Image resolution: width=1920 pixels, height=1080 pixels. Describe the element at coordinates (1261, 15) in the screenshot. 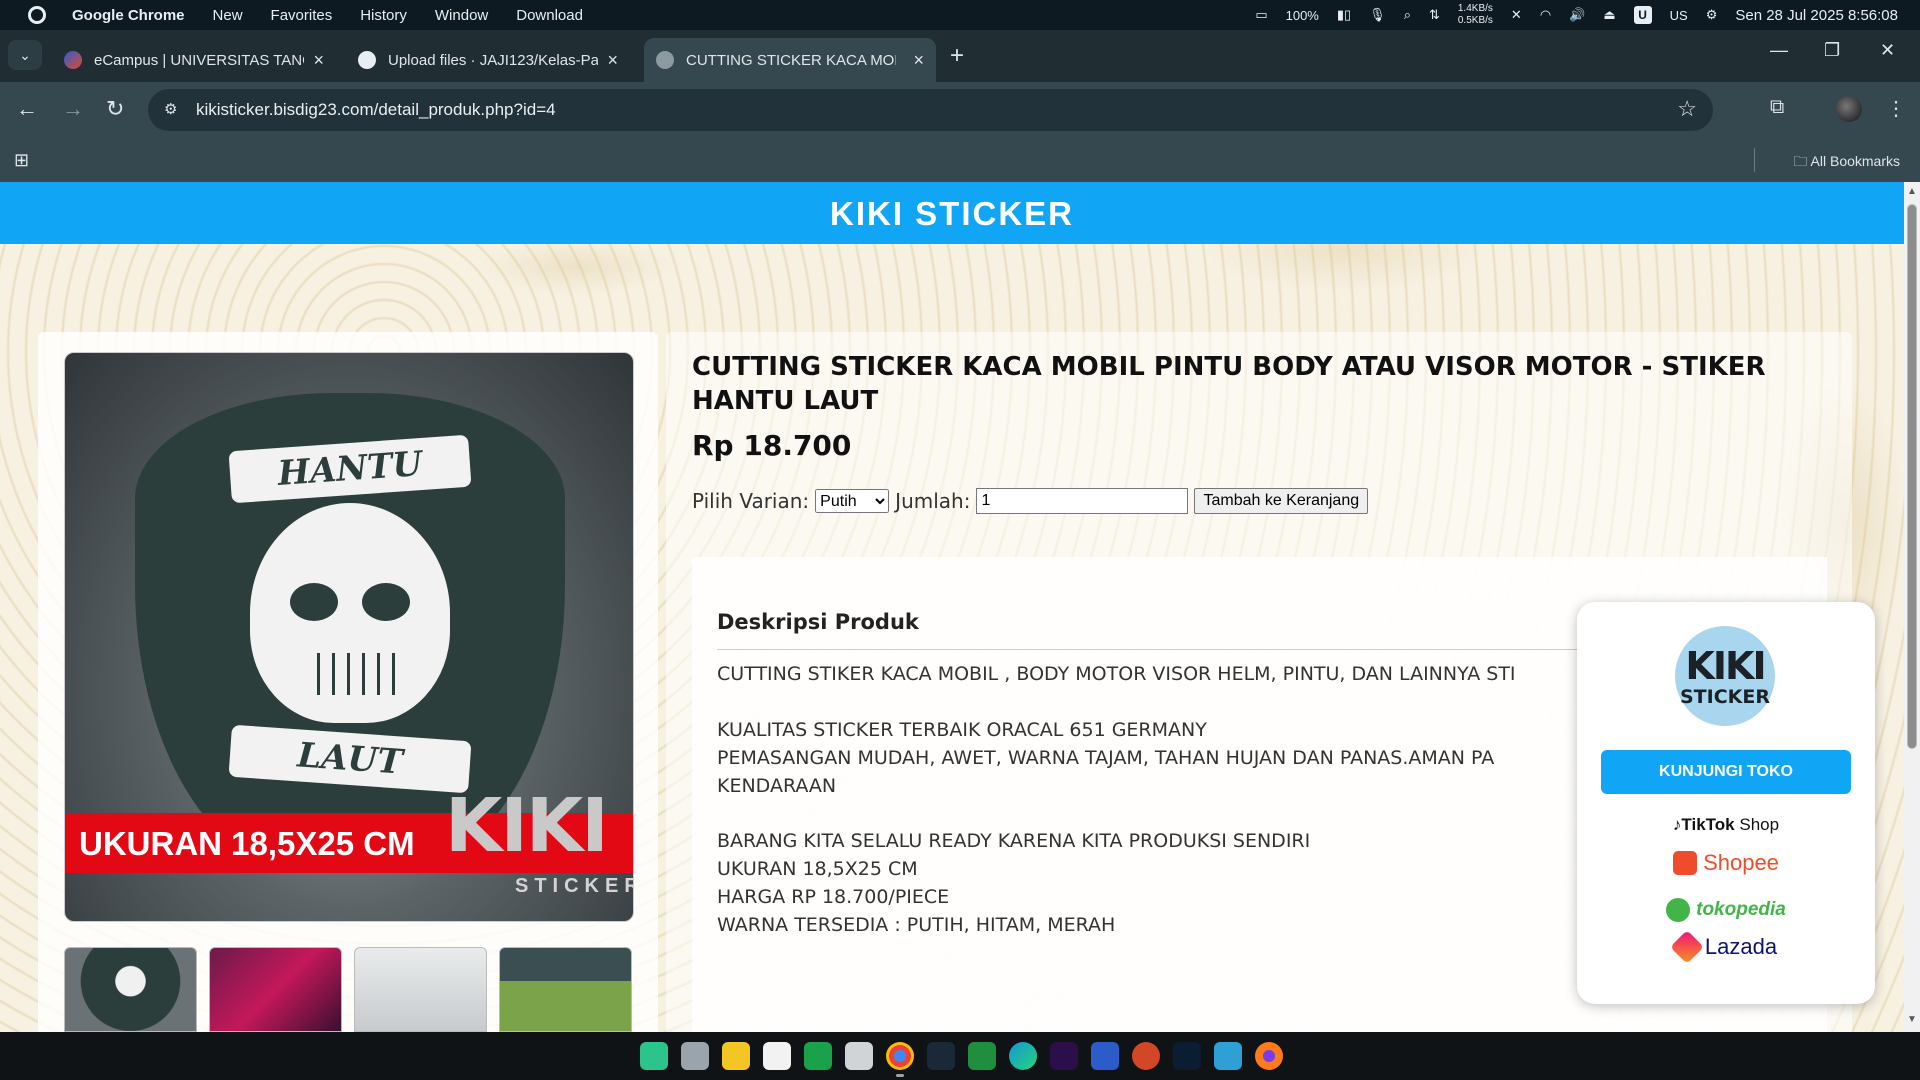

I see `display-icon: ▭` at that location.